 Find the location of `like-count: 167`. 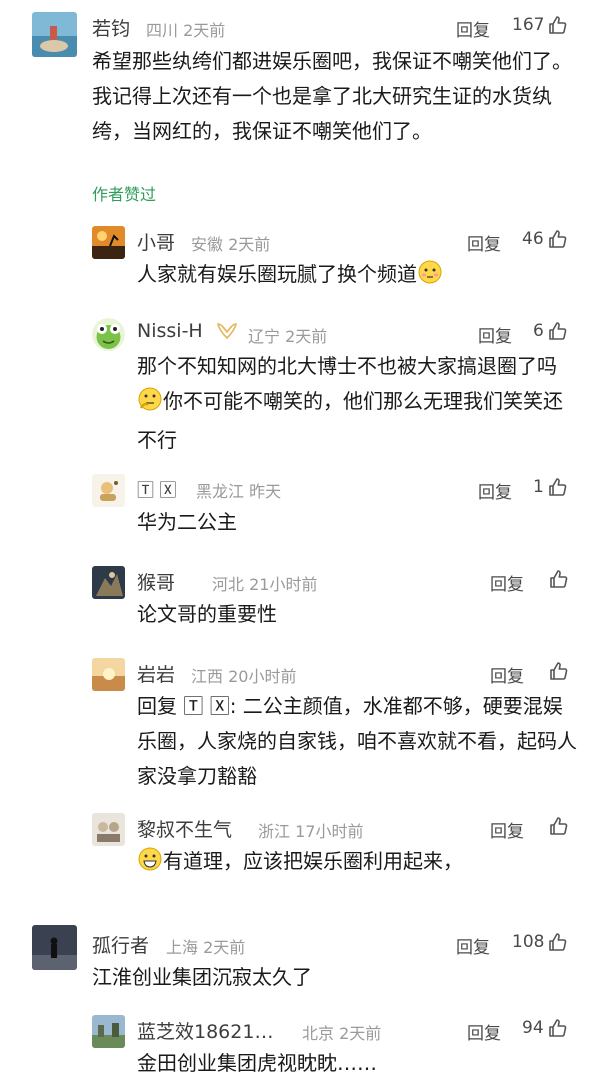

like-count: 167 is located at coordinates (528, 25).